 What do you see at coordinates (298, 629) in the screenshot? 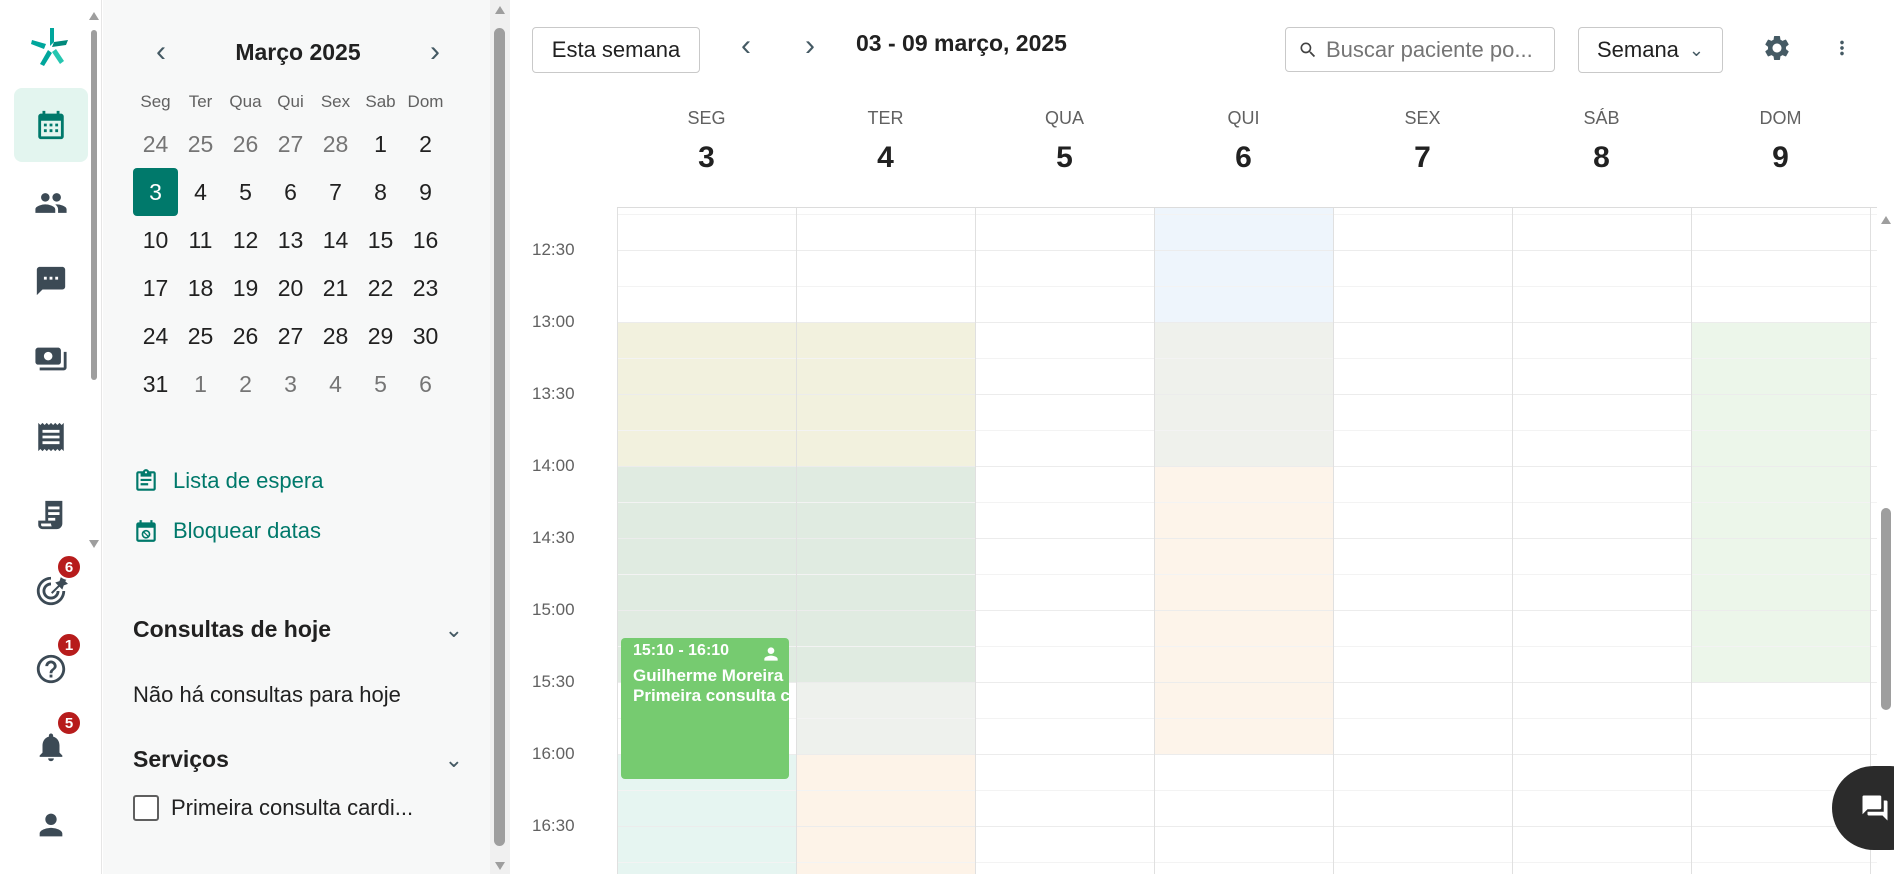
I see `today-section-header: Consultas de hoje ⌄` at bounding box center [298, 629].